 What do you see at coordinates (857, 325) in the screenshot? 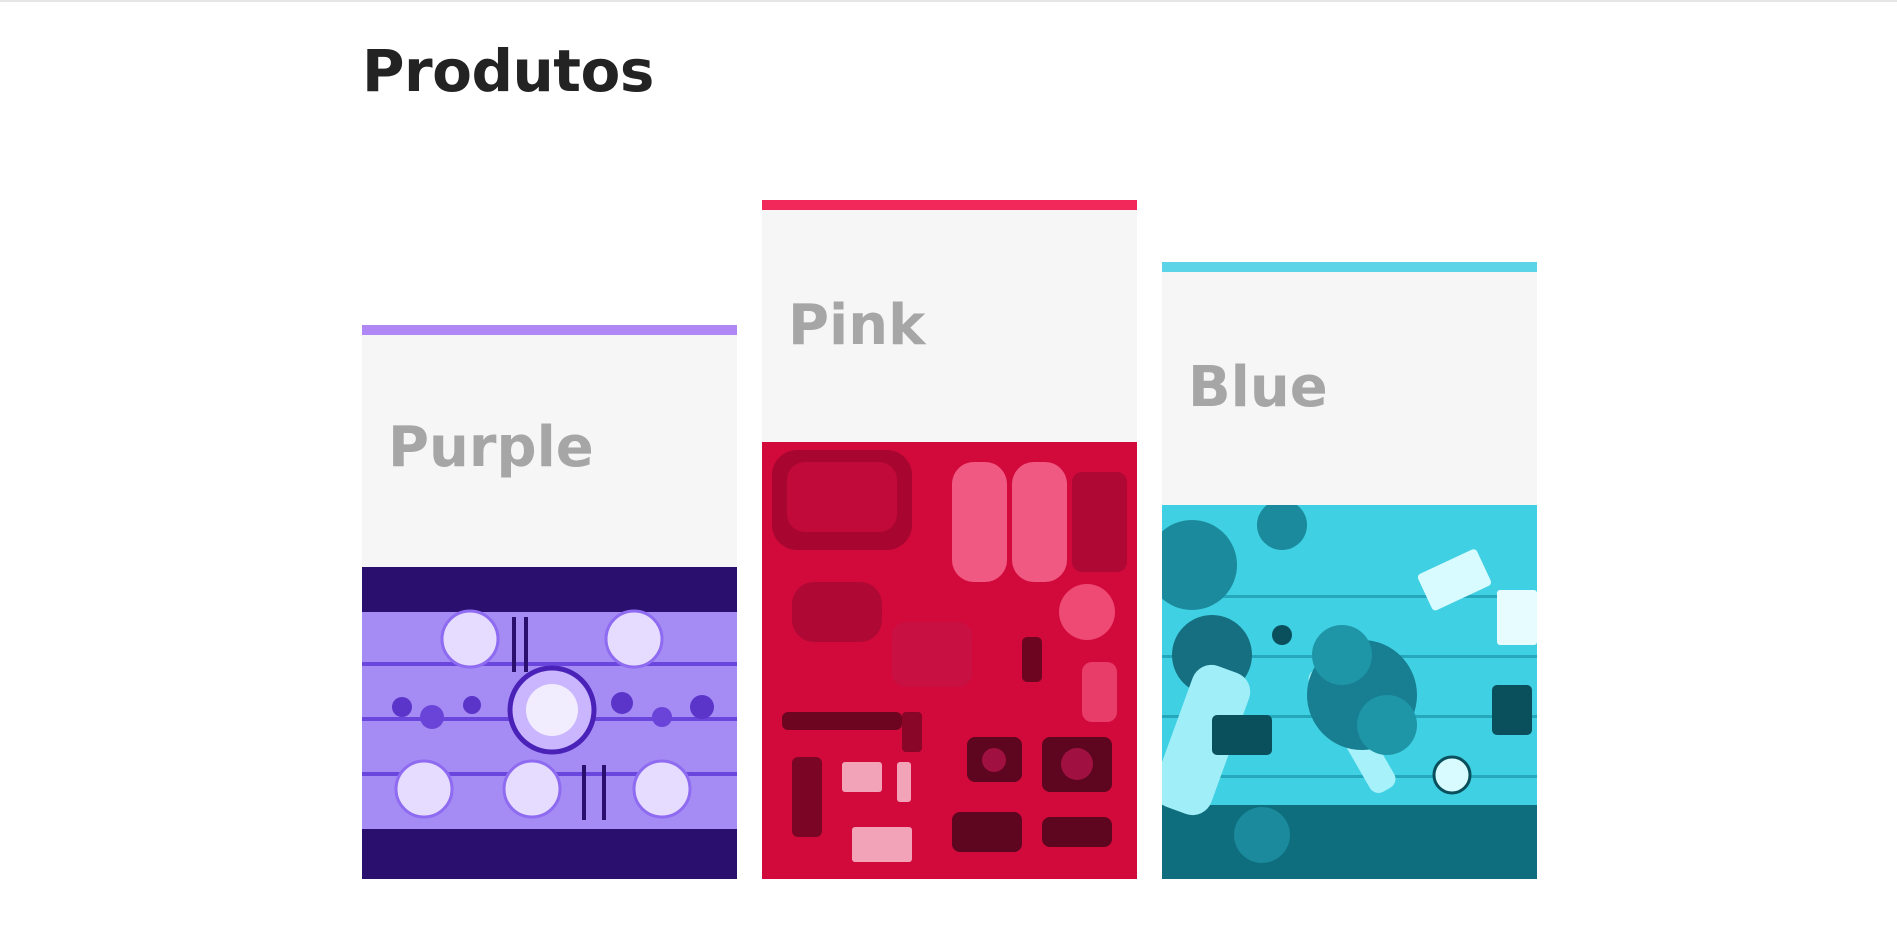
I see `card-label: Pink` at bounding box center [857, 325].